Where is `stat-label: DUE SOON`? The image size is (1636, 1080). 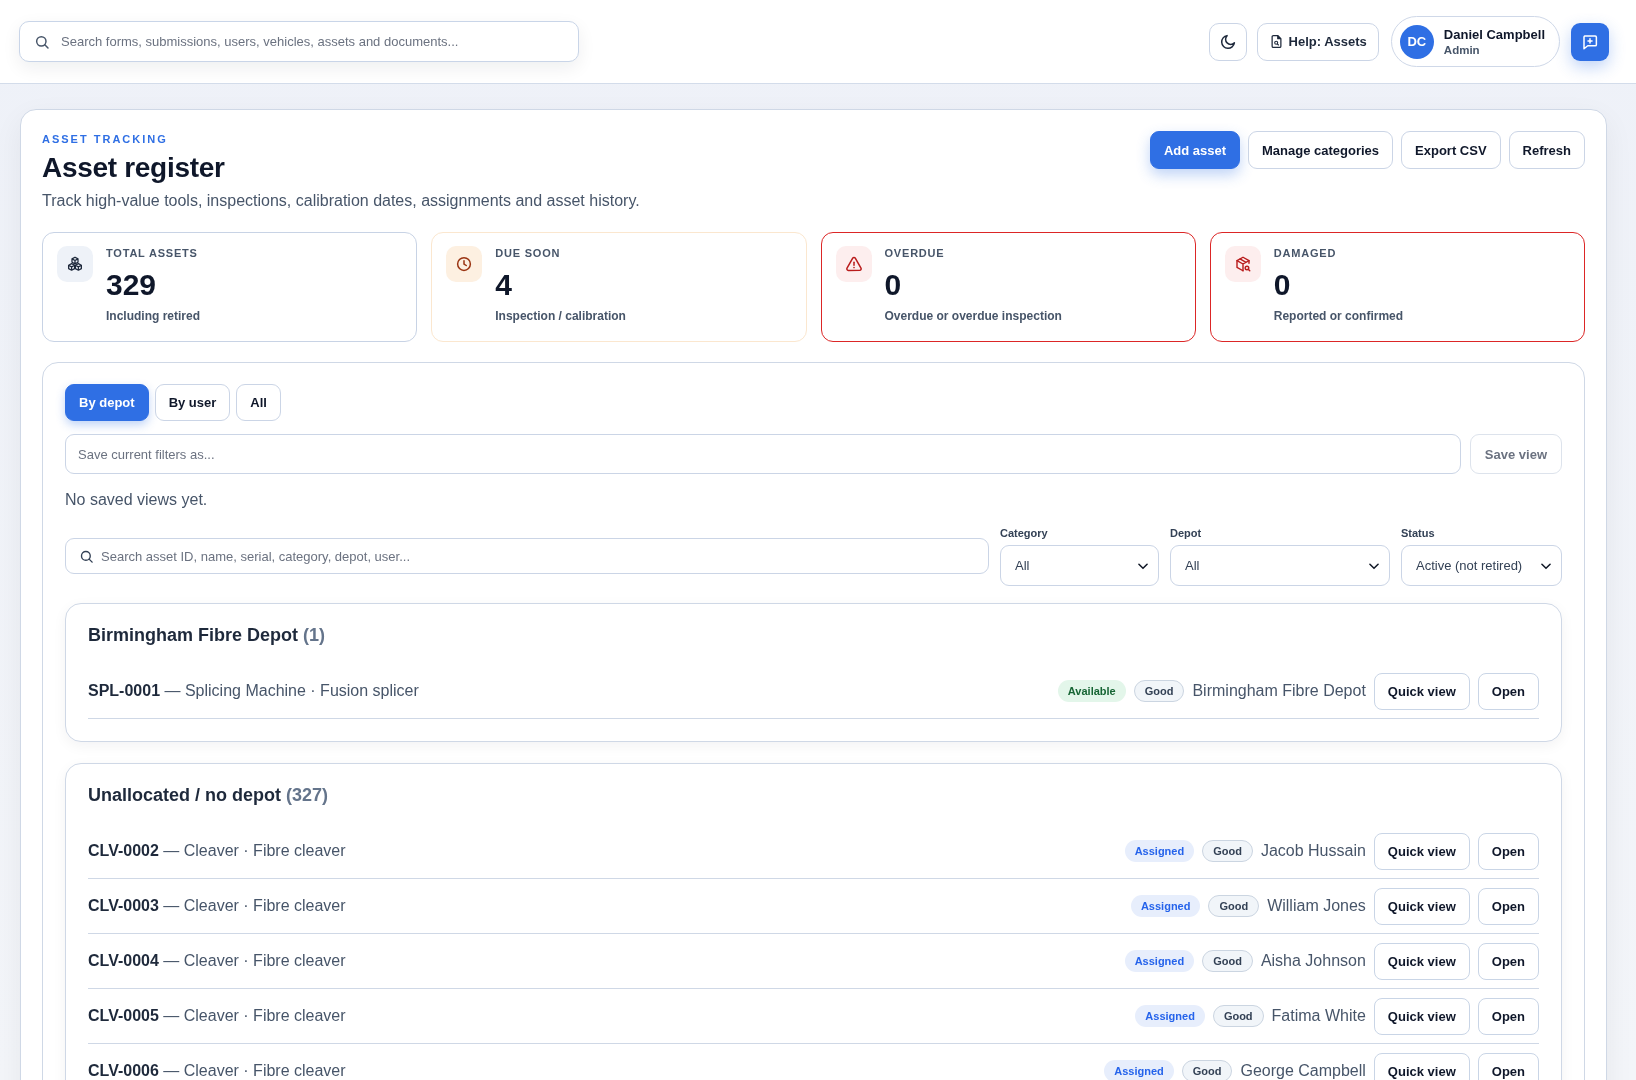
stat-label: DUE SOON is located at coordinates (528, 253).